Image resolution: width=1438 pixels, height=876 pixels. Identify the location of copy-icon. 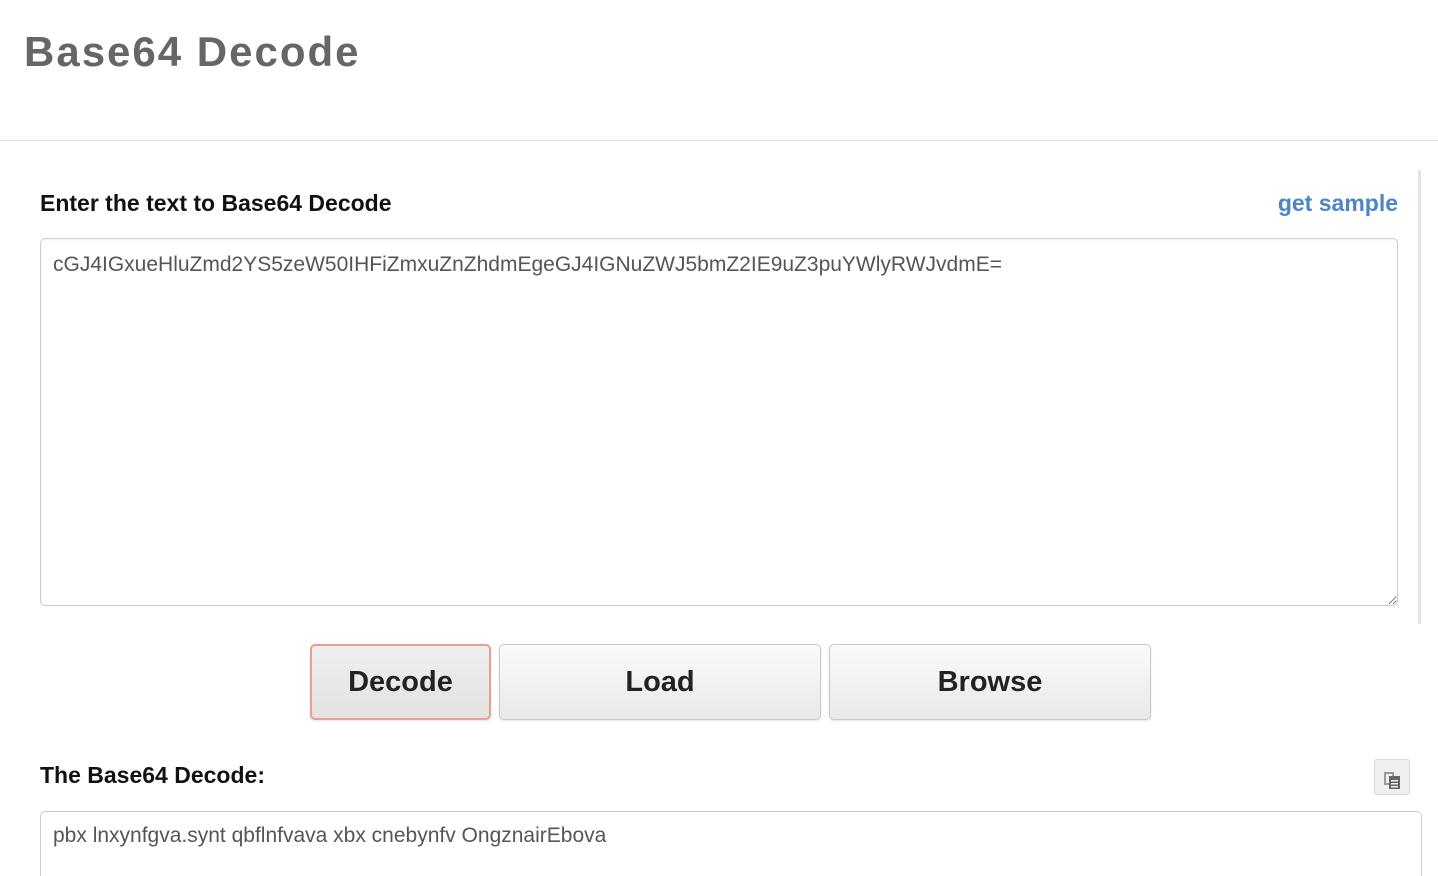
(1392, 780).